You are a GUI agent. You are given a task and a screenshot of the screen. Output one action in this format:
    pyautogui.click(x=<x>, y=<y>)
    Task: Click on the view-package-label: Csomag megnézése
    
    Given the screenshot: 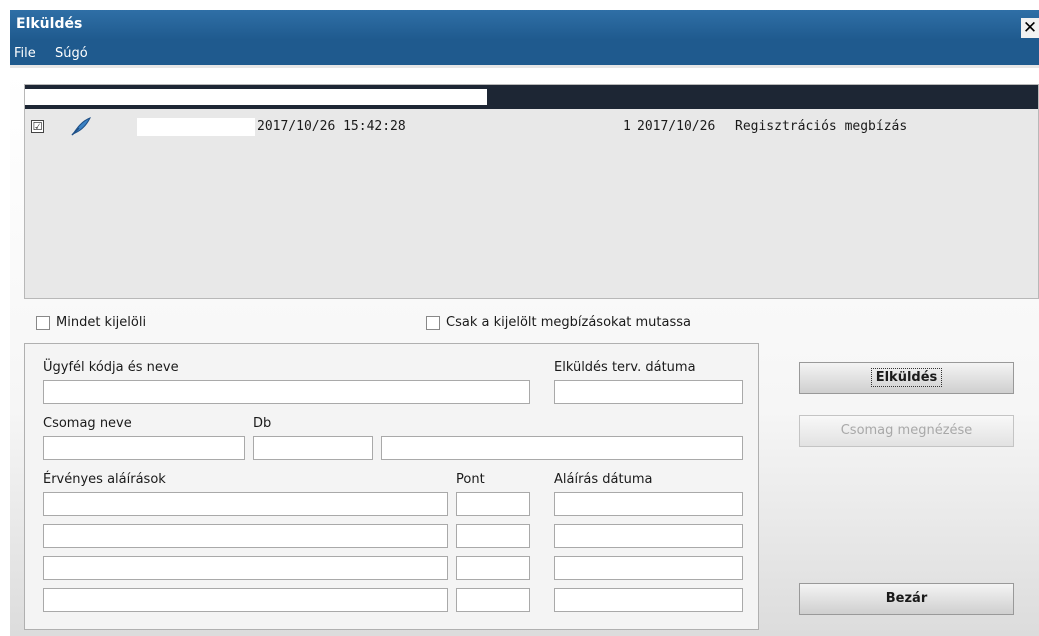 What is the action you would take?
    pyautogui.click(x=906, y=430)
    